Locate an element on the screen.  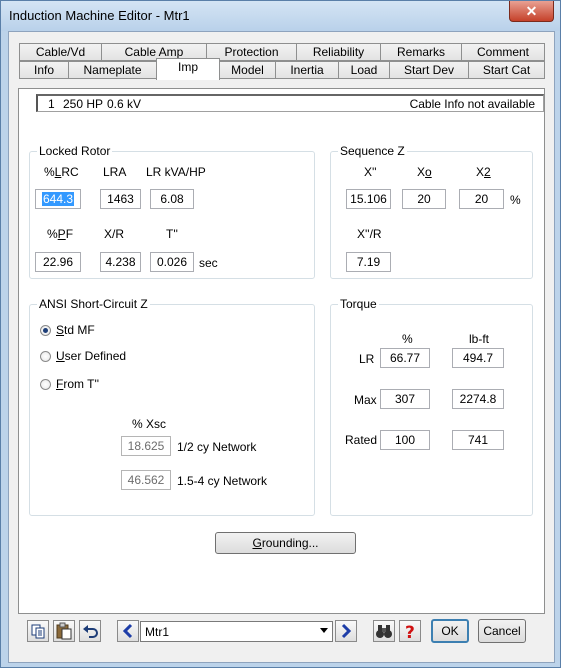
x2-label: X2 is located at coordinates (483, 172).